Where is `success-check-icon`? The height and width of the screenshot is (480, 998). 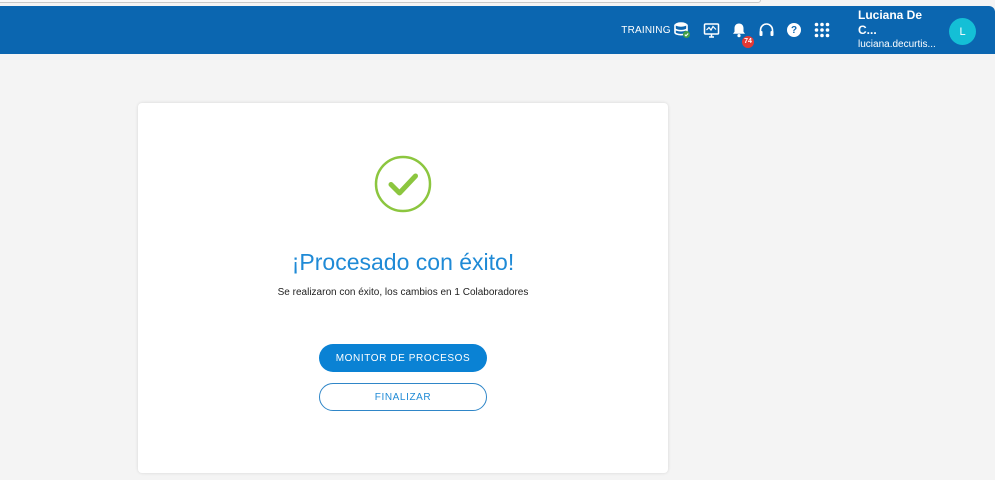
success-check-icon is located at coordinates (403, 184).